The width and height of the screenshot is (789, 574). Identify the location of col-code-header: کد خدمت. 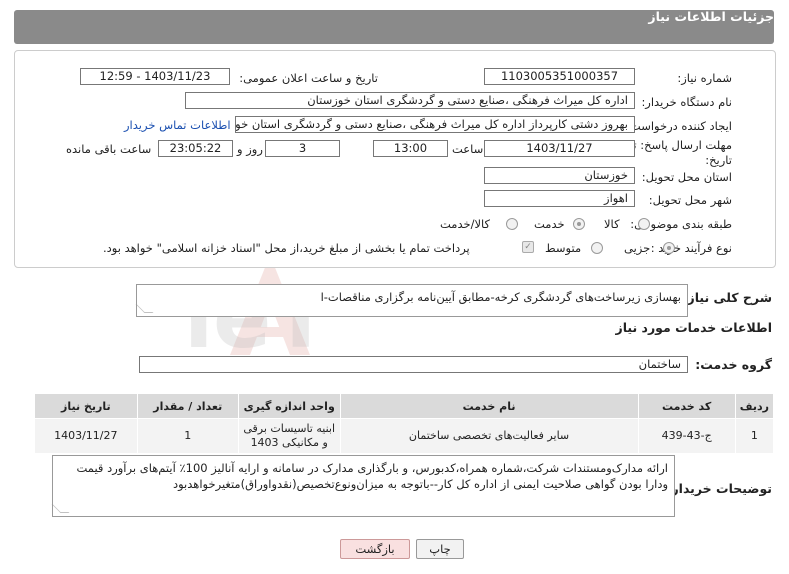
(686, 406).